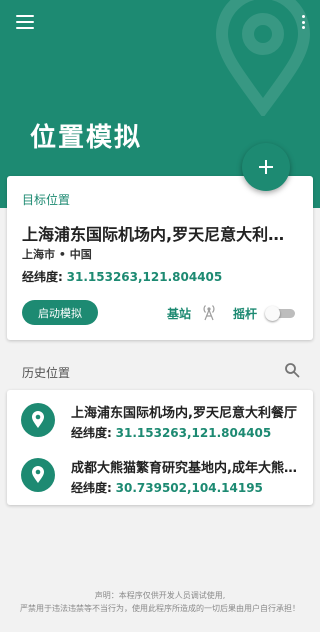  I want to click on joystick-toggle, so click(280, 313).